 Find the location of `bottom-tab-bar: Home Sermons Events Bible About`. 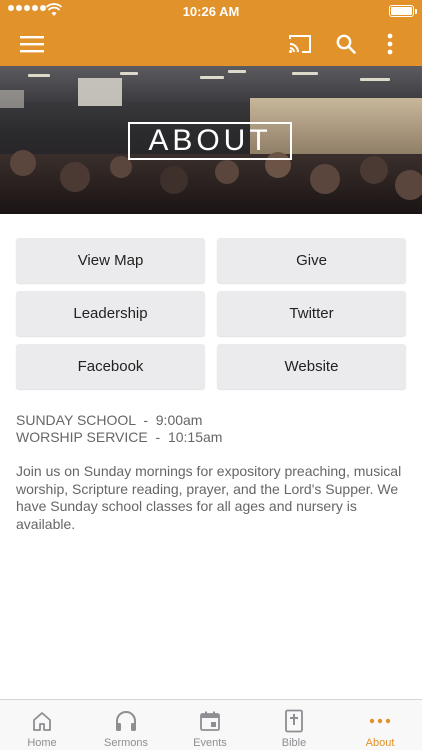

bottom-tab-bar: Home Sermons Events Bible About is located at coordinates (211, 724).